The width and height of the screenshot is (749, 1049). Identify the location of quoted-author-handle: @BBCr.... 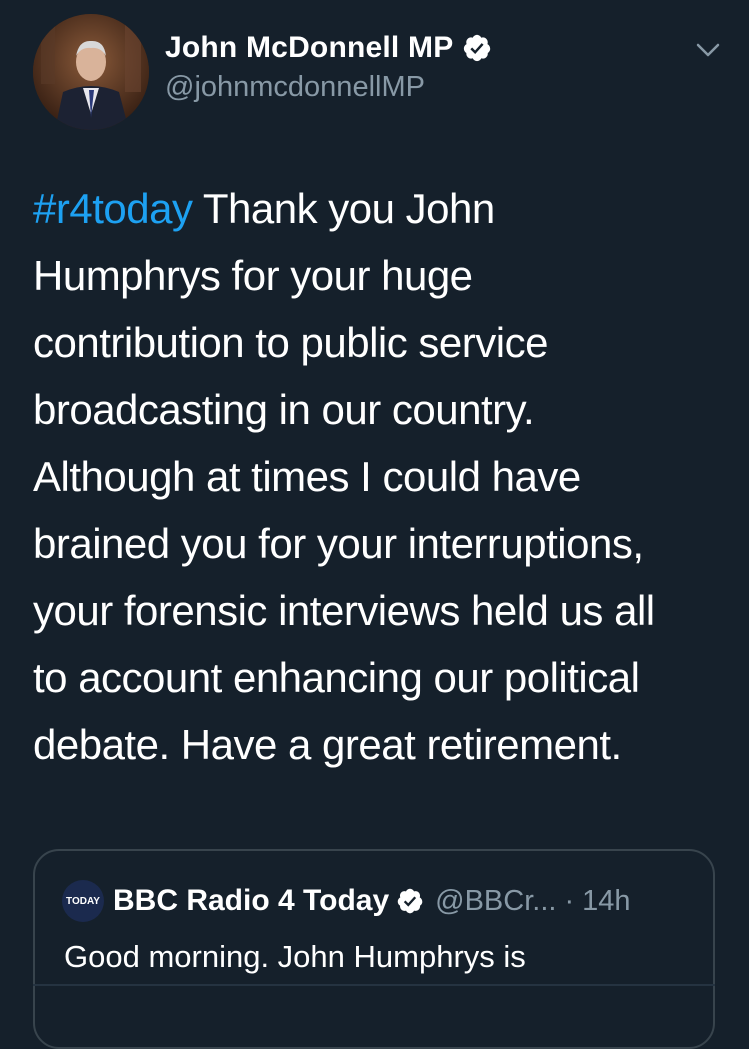
(495, 901).